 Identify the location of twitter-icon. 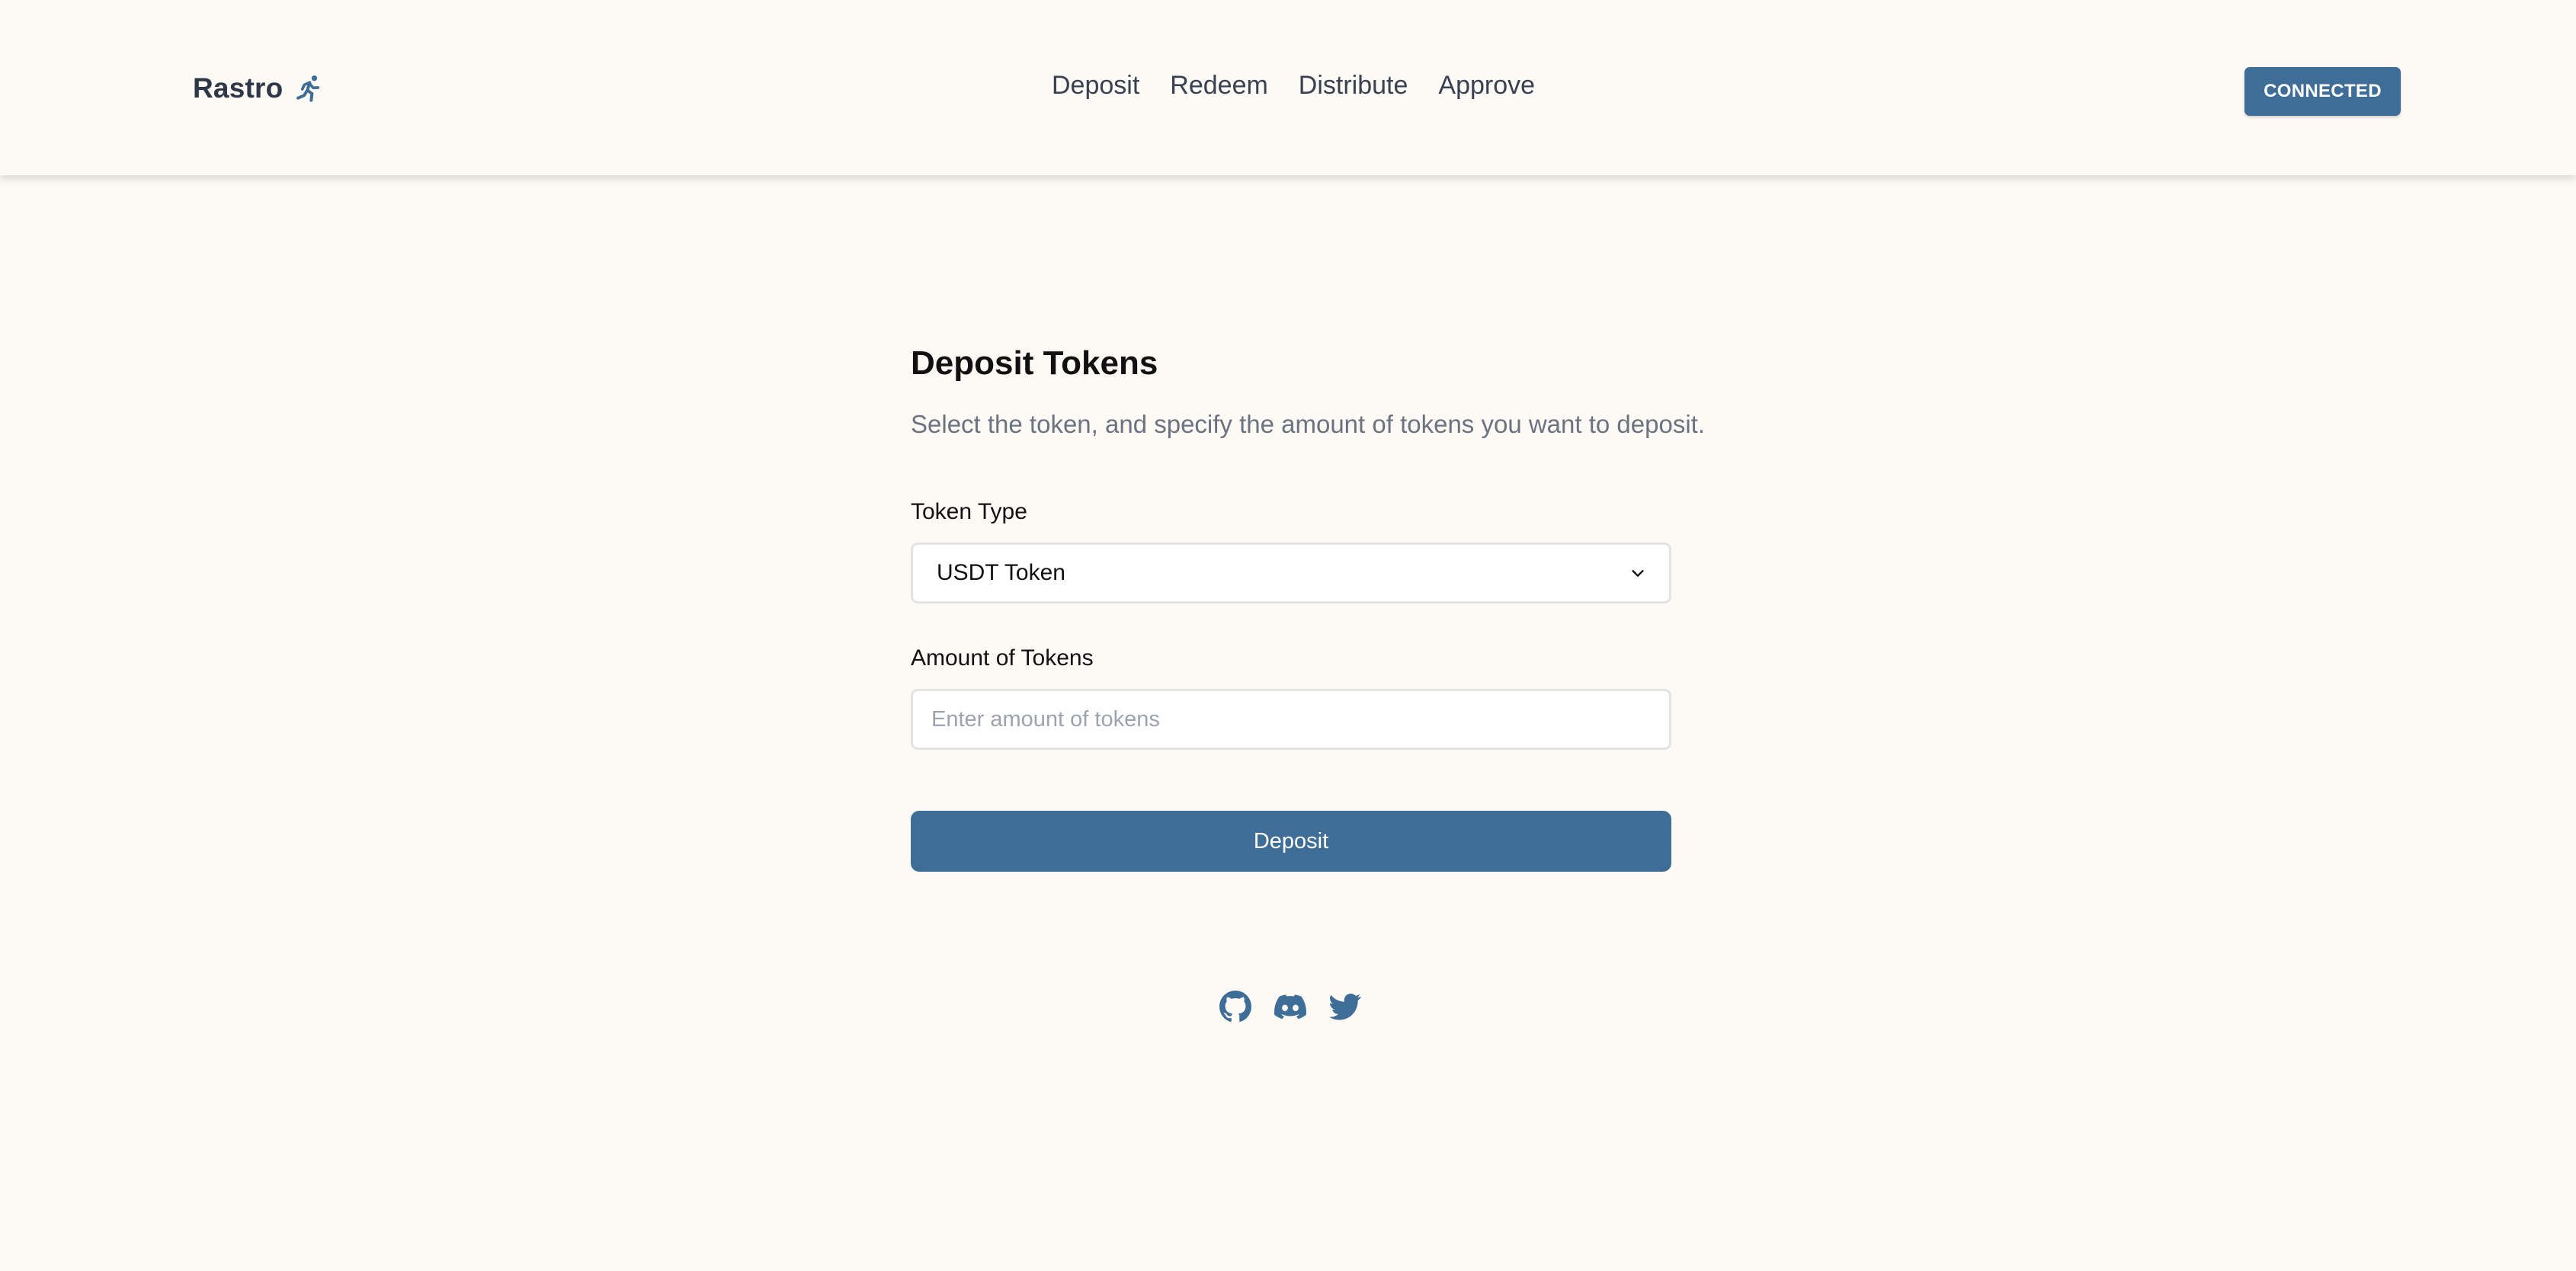
(1345, 1006).